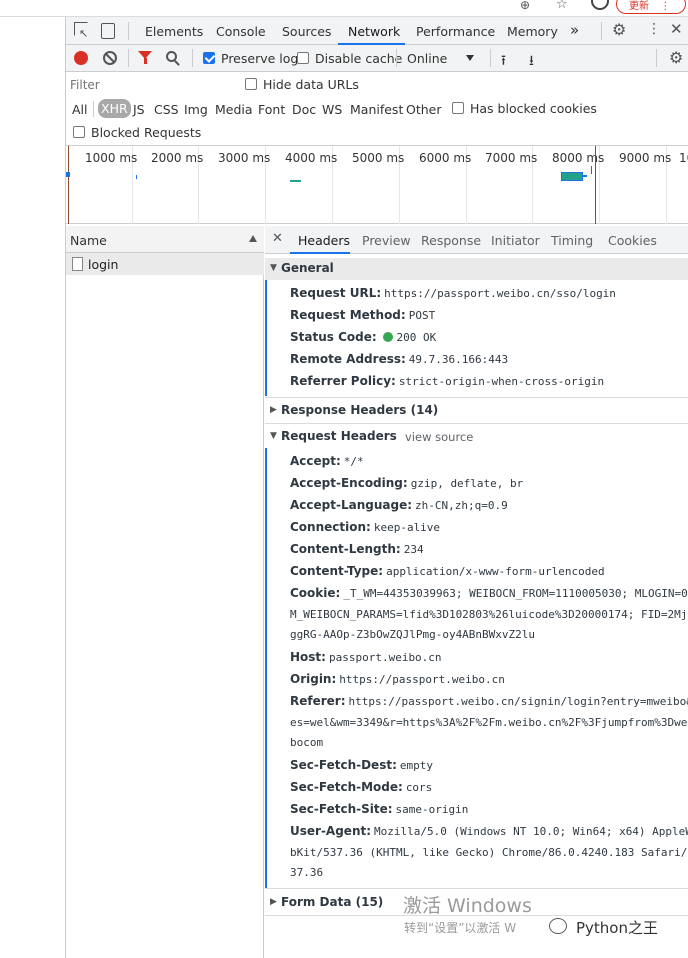 Image resolution: width=688 pixels, height=958 pixels. What do you see at coordinates (676, 29) in the screenshot?
I see `close-devtools-icon: ✕` at bounding box center [676, 29].